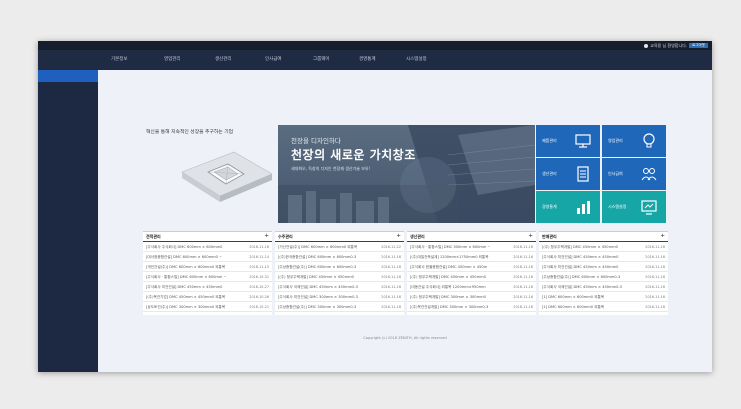  Describe the element at coordinates (634, 174) in the screenshot. I see `tile-hr-payroll: 인사급여` at that location.